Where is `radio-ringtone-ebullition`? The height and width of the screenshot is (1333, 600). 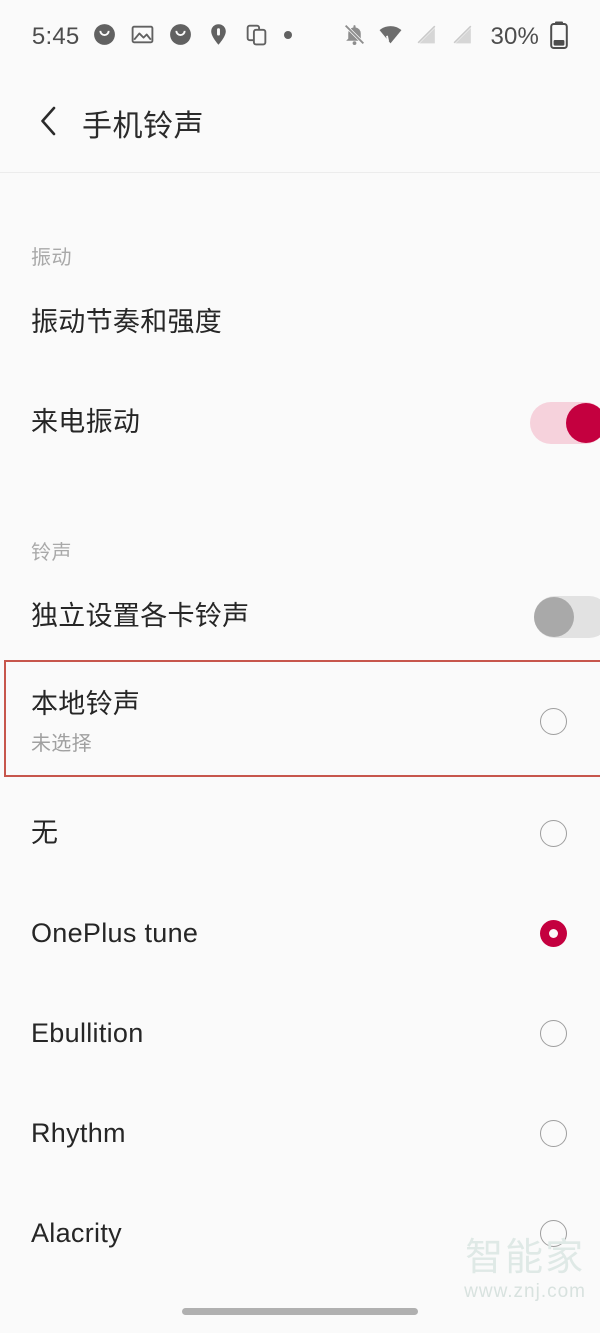 radio-ringtone-ebullition is located at coordinates (553, 1033).